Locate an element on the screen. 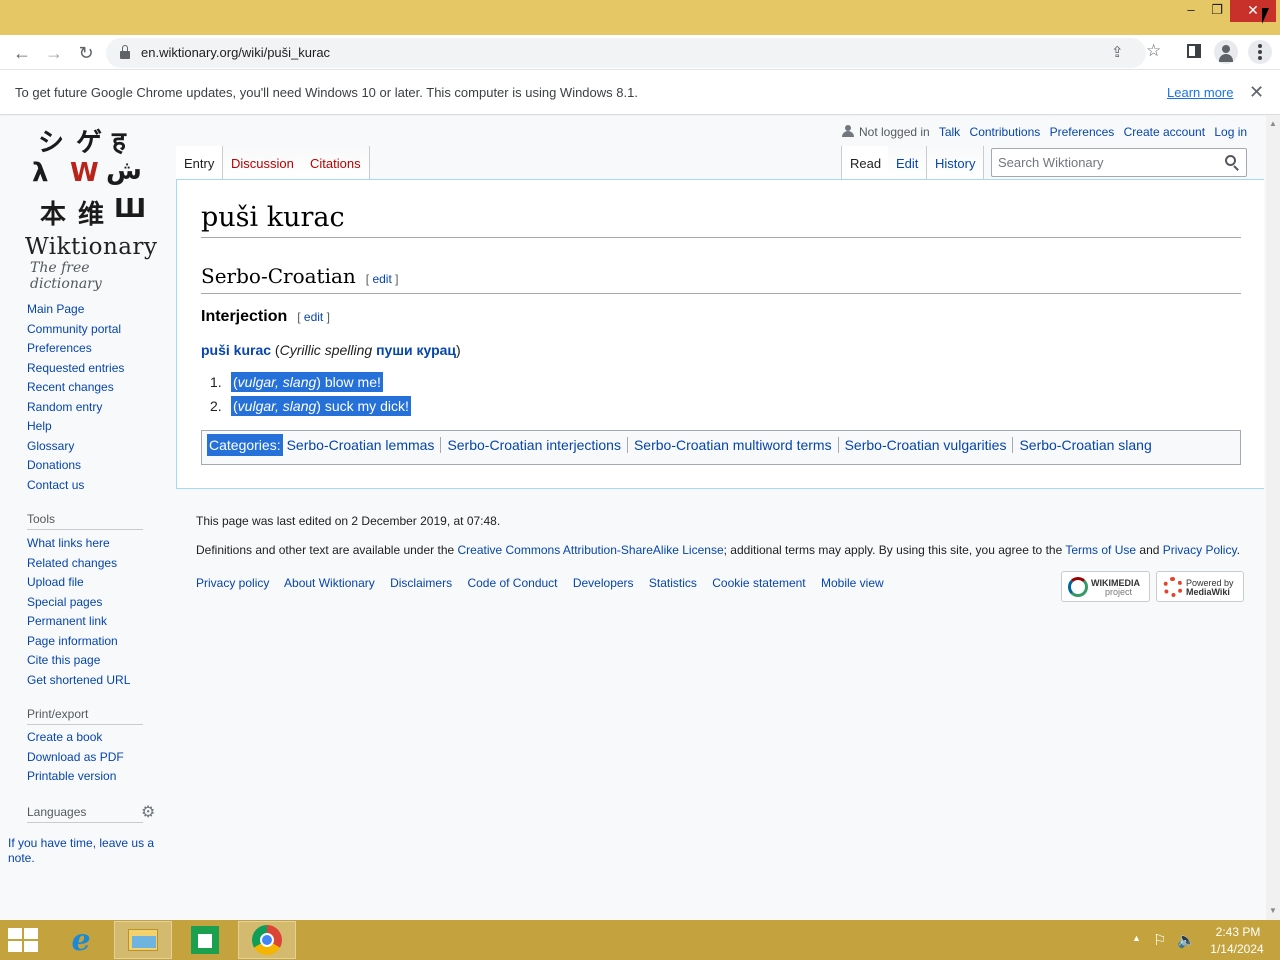  forward-button: → is located at coordinates (54, 53).